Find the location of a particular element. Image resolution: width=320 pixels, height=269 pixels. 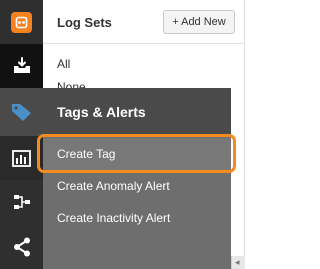

panel-title: Log Sets is located at coordinates (84, 22).